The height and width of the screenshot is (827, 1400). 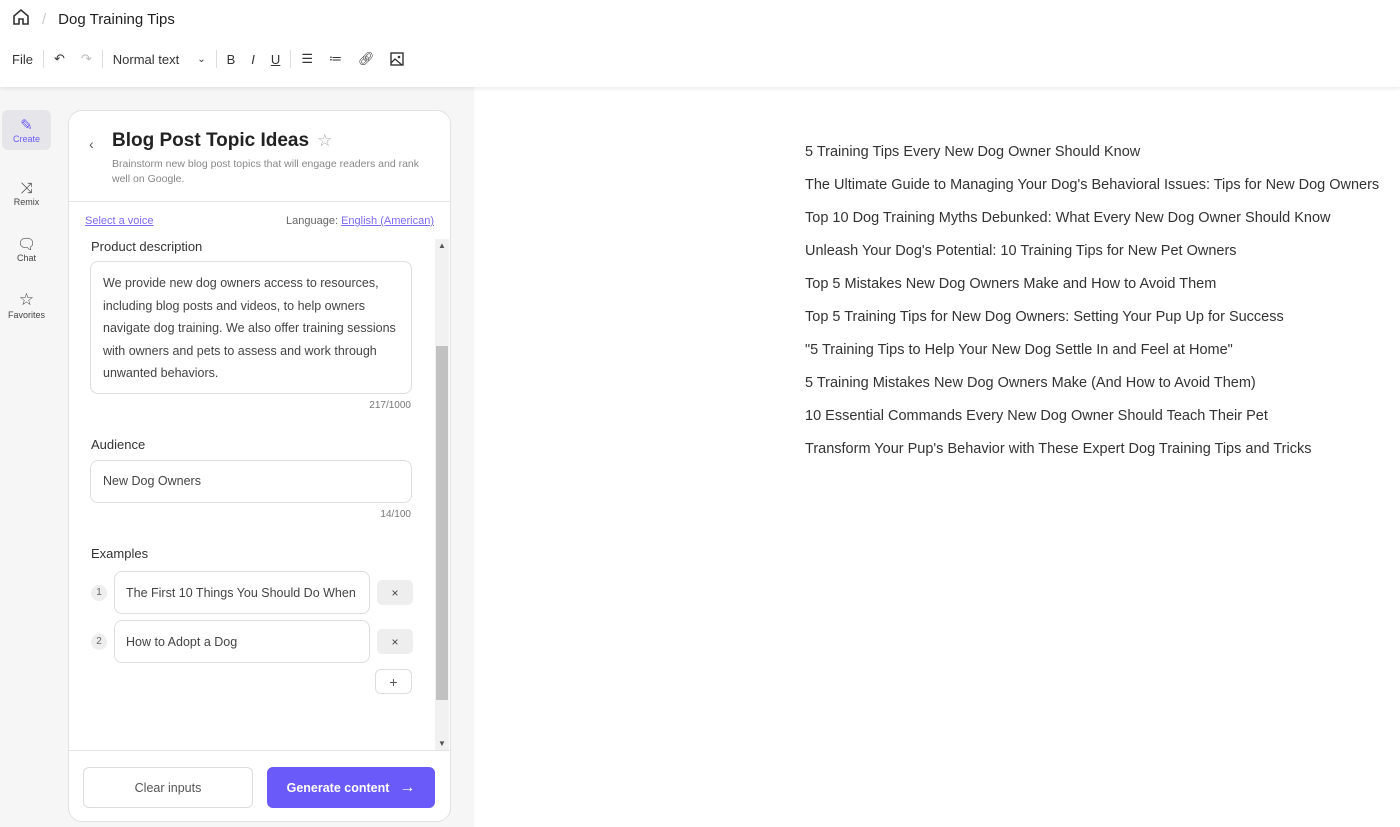 I want to click on pen-icon: ✎, so click(x=26, y=125).